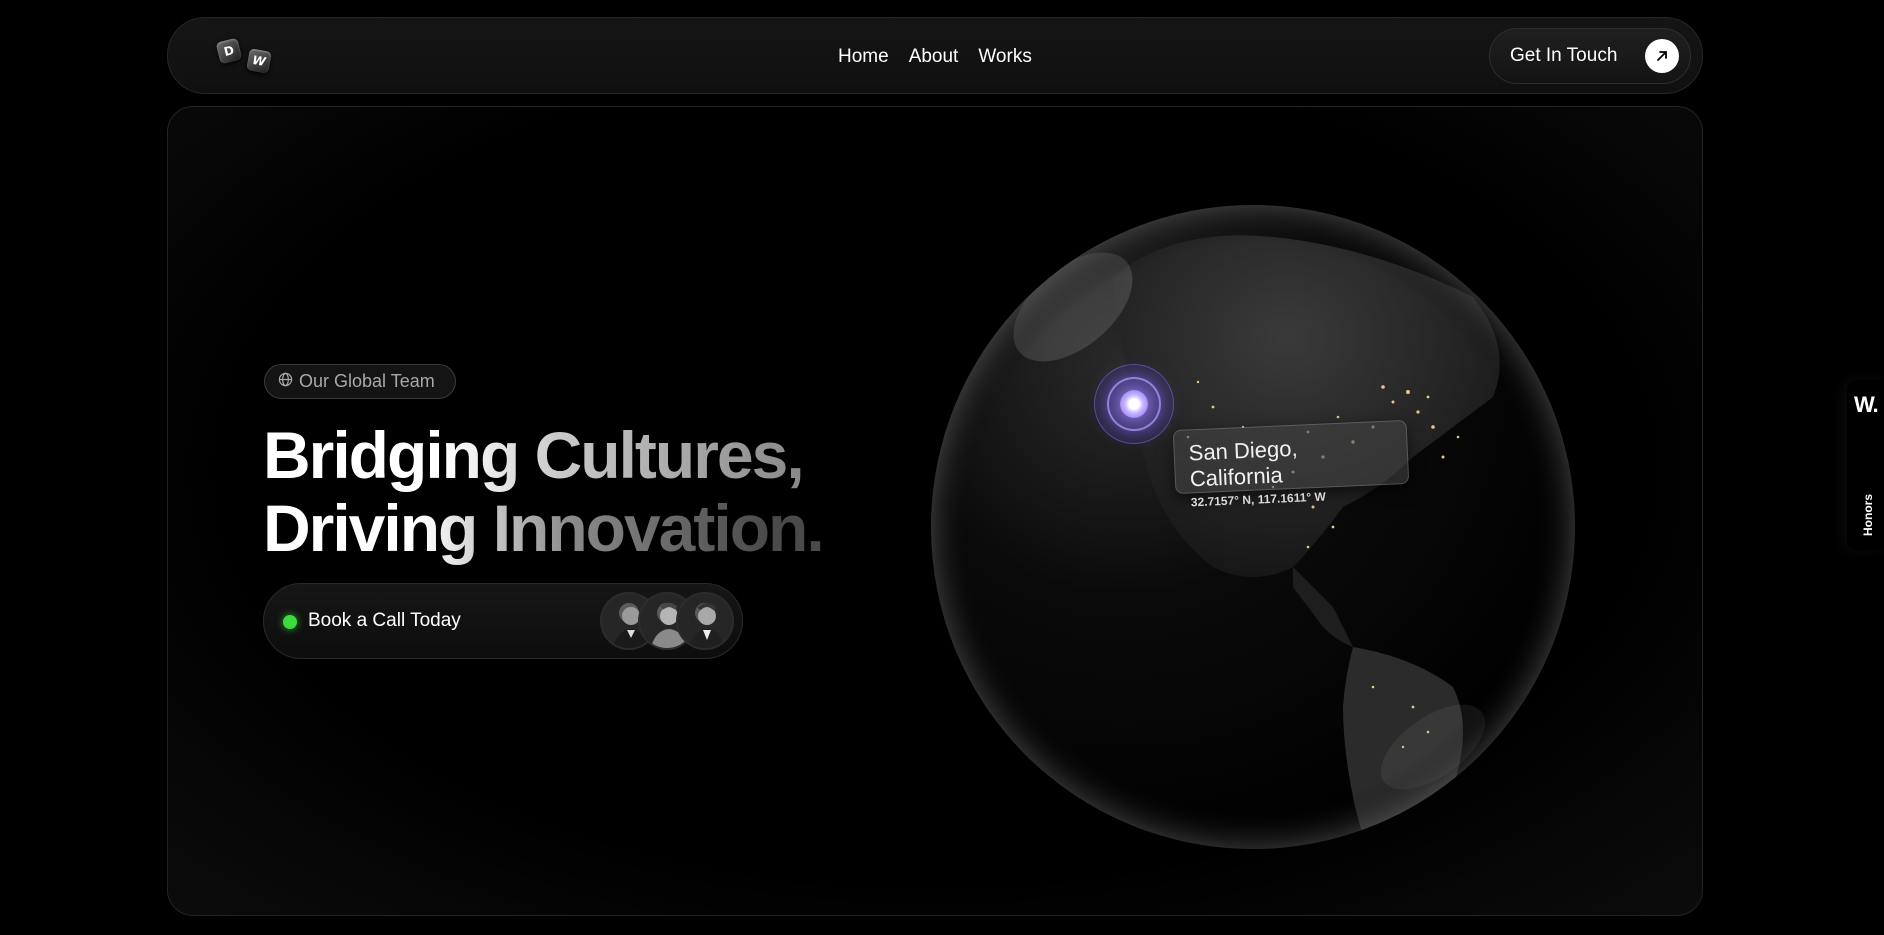 The height and width of the screenshot is (935, 1884). I want to click on get-in-touch-button: Get In Touch, so click(1590, 56).